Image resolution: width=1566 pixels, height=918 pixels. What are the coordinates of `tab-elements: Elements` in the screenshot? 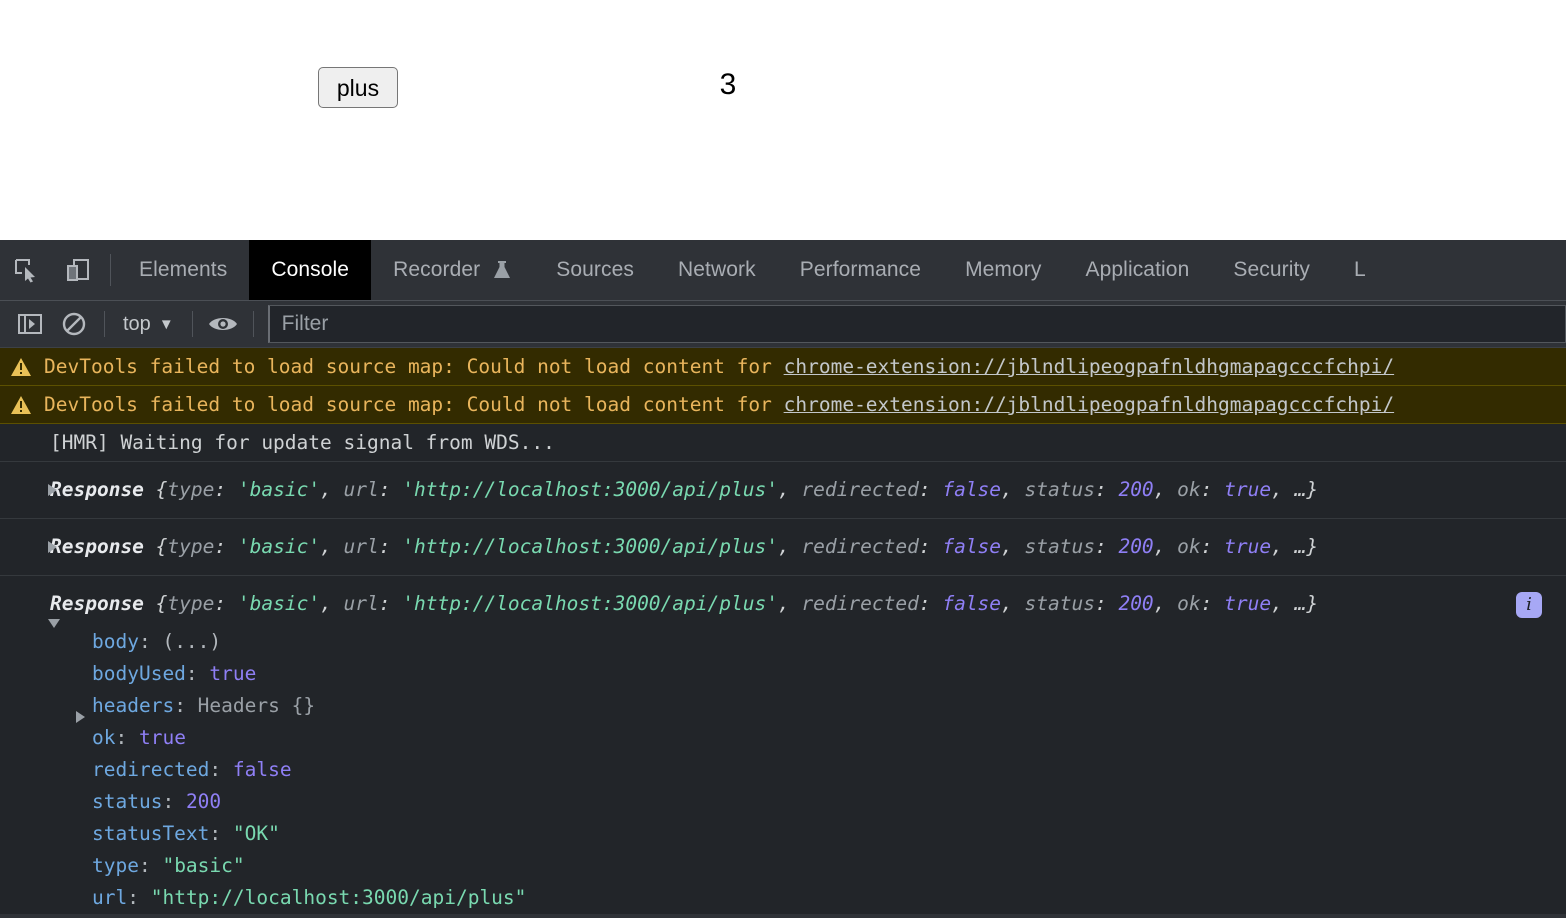 It's located at (183, 270).